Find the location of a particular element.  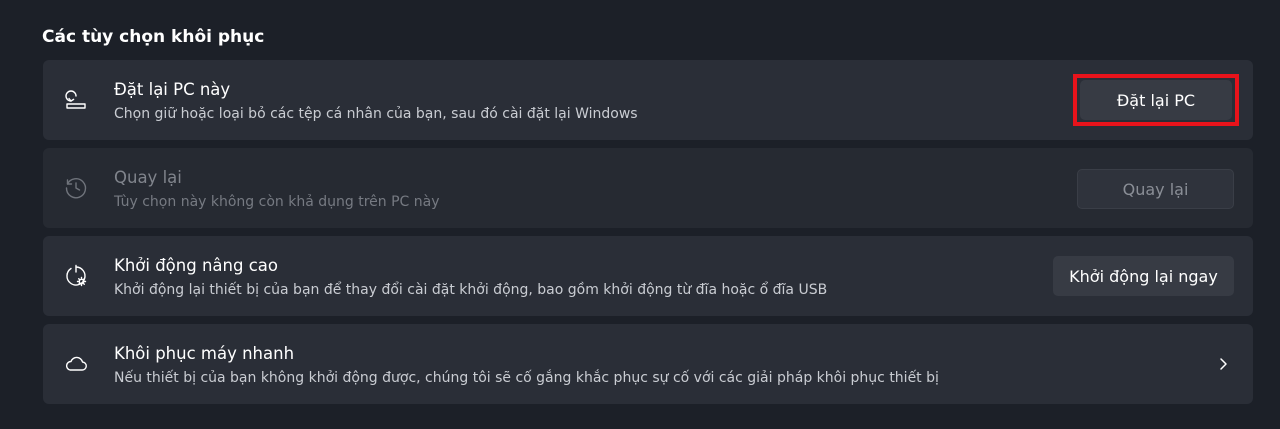

reset-pc-button: Đặt lại PC is located at coordinates (1156, 100).